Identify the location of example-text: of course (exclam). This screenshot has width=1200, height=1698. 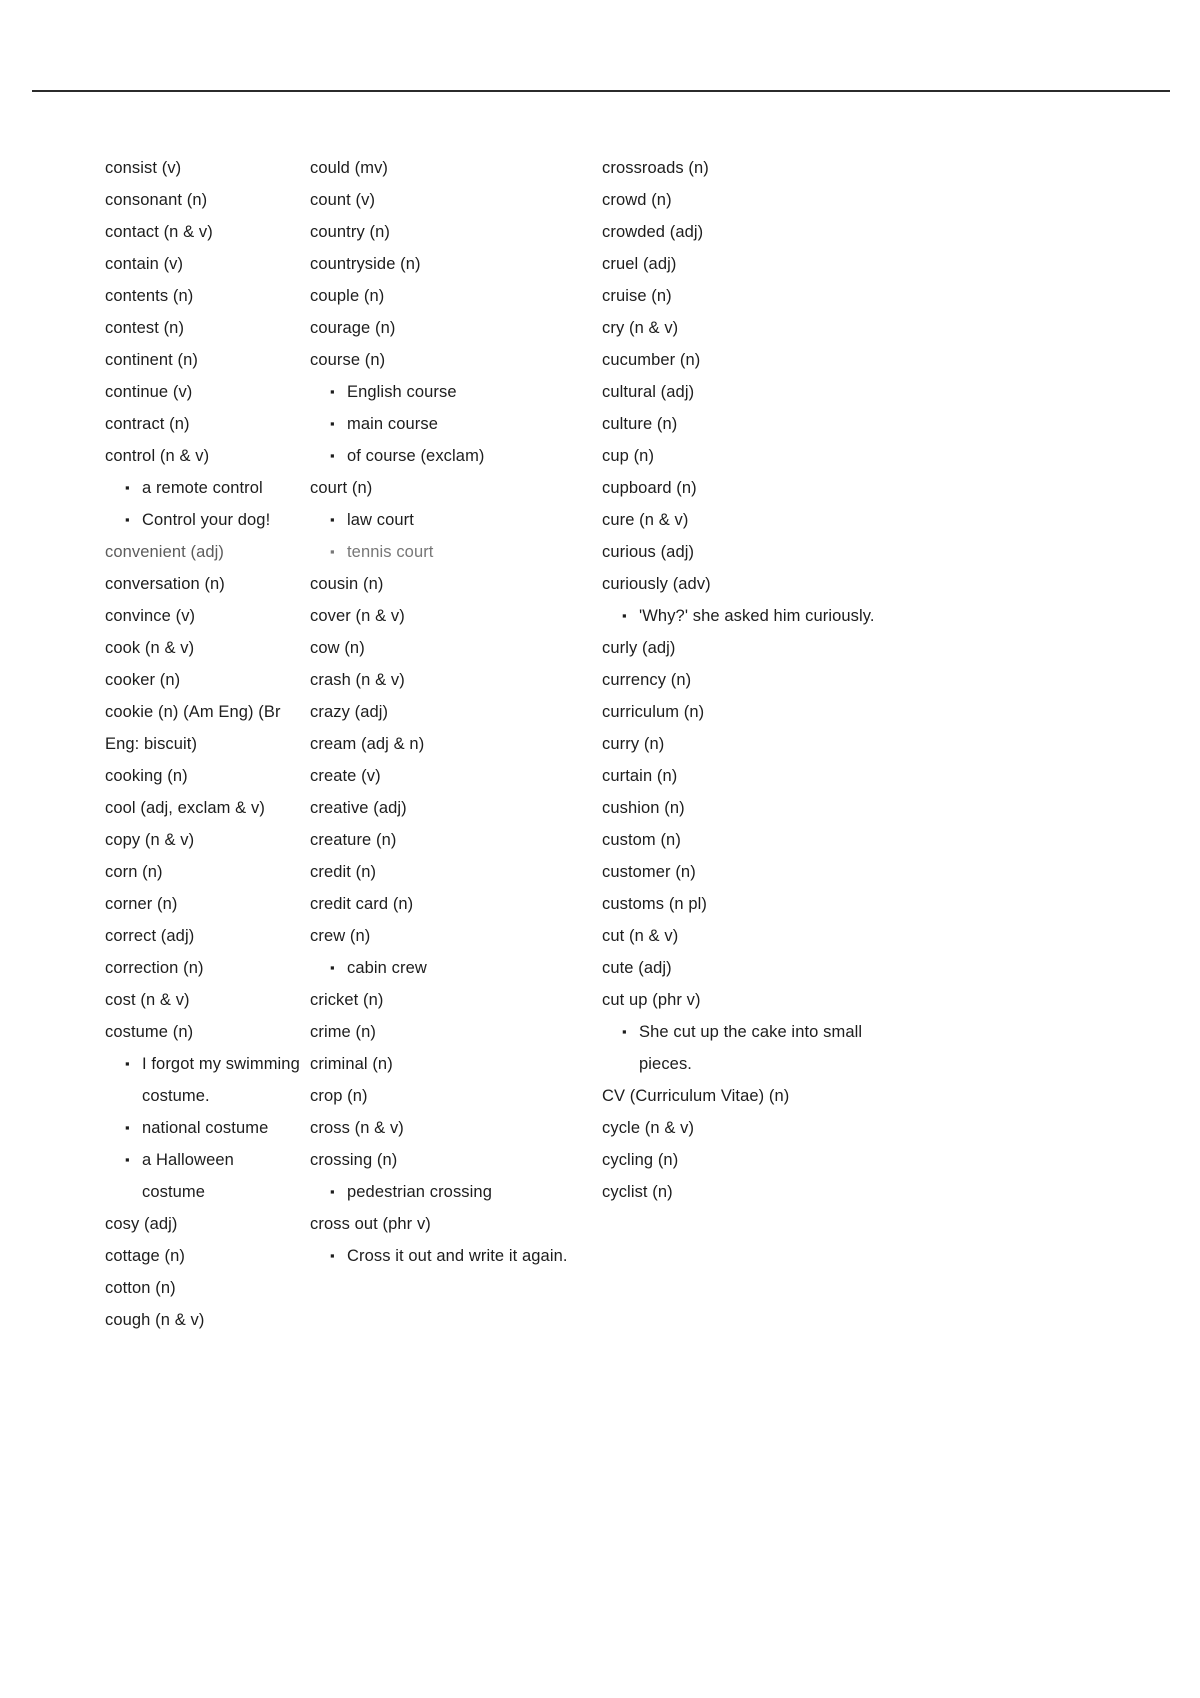
(416, 456).